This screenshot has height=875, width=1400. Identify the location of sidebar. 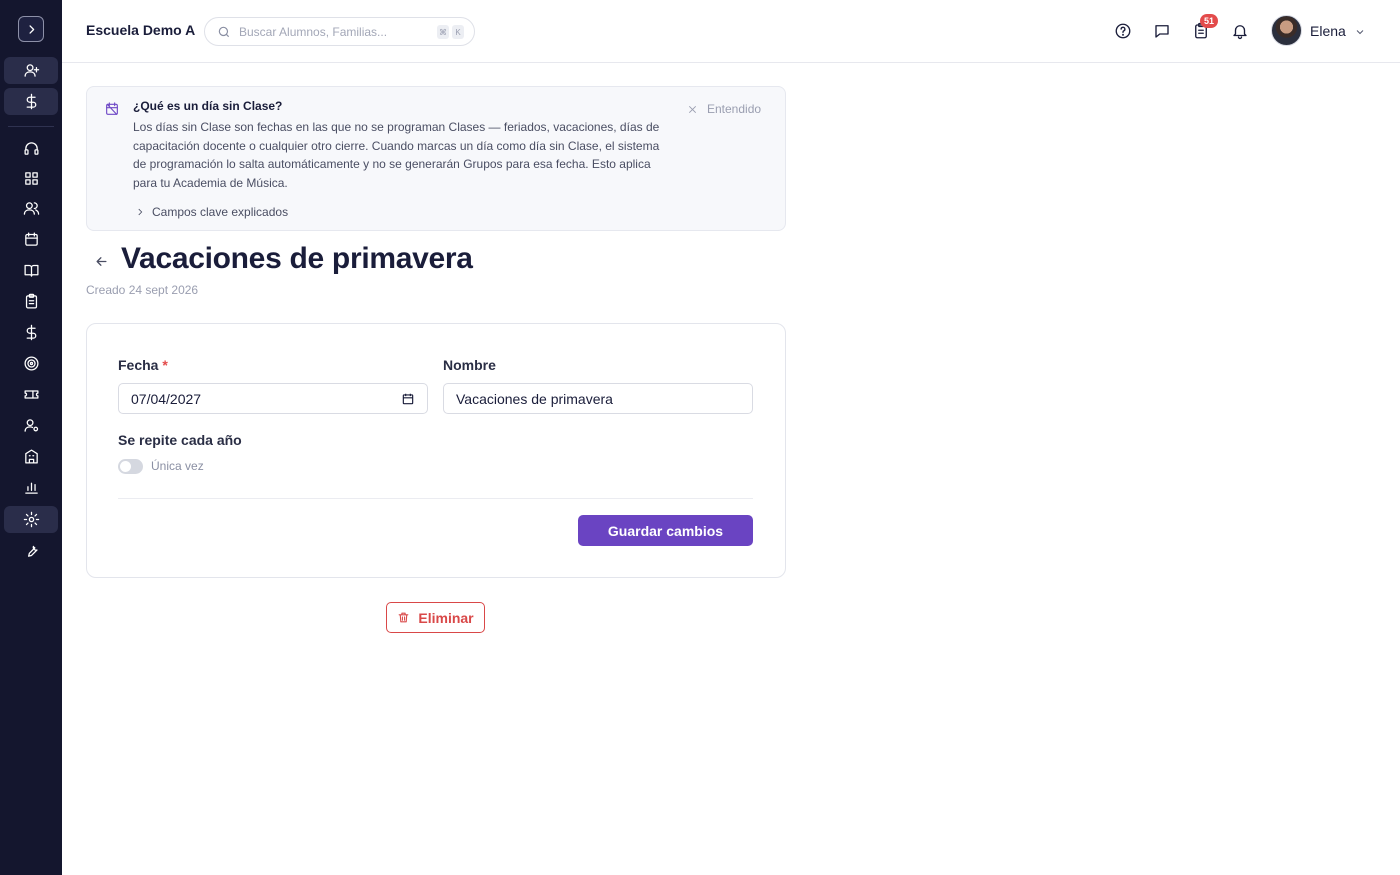
(31, 437).